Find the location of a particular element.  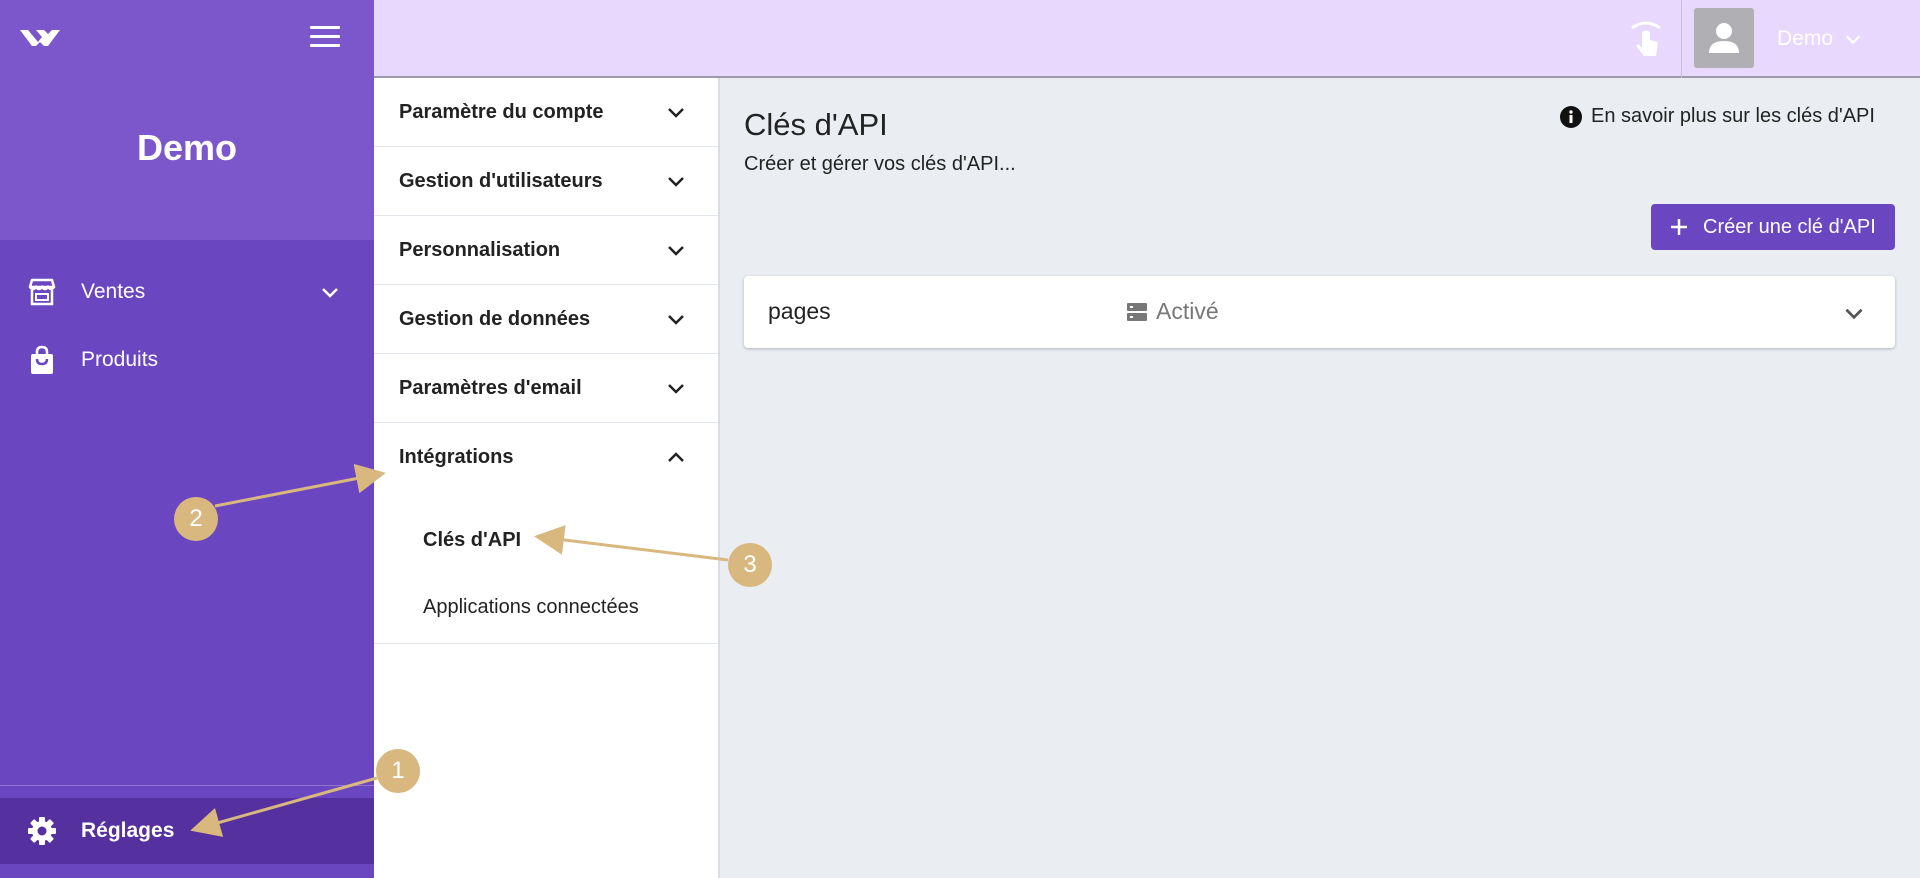

user-menu-label: Demo is located at coordinates (1805, 39).